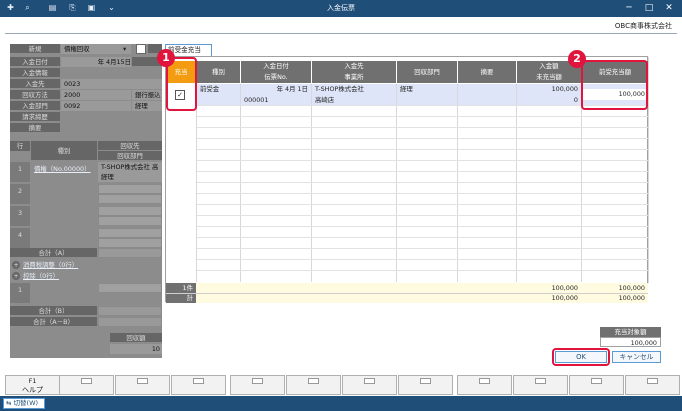 This screenshot has width=682, height=411. I want to click on collect-amount-value: 10, so click(136, 349).